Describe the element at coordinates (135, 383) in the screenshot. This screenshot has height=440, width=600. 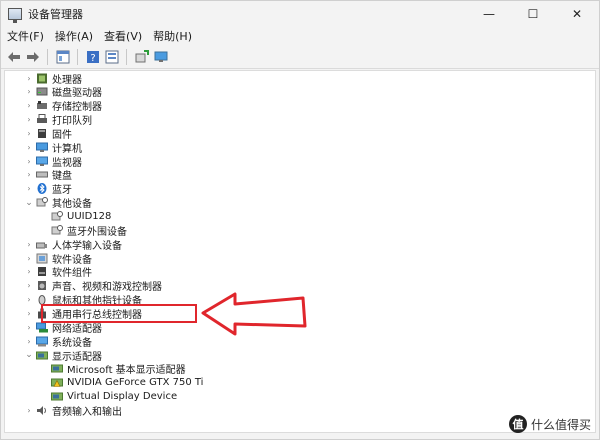
I see `tree-item-label: NVIDIA GeForce GTX 750 Ti` at that location.